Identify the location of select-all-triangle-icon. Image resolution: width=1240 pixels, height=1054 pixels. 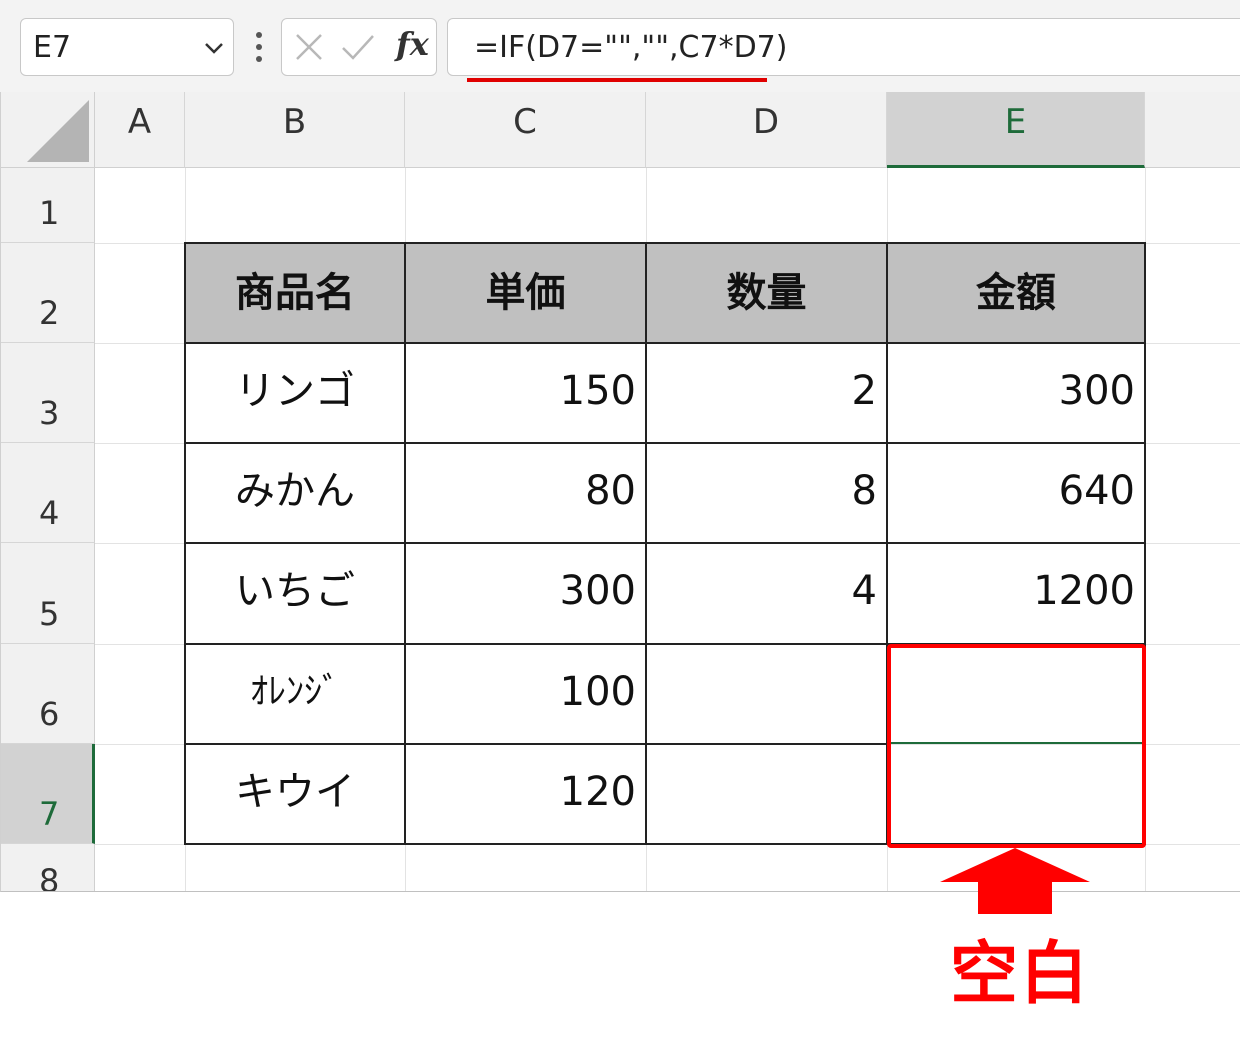
(58, 131).